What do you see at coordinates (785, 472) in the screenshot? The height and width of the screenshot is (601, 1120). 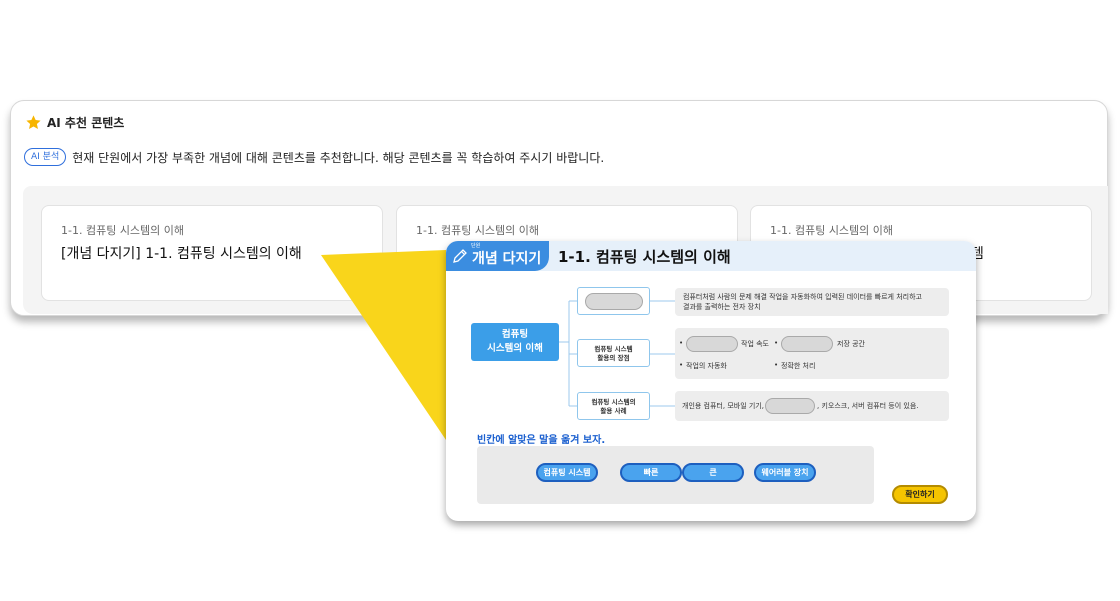 I see `choice-wearable: 웨어러블 장치` at bounding box center [785, 472].